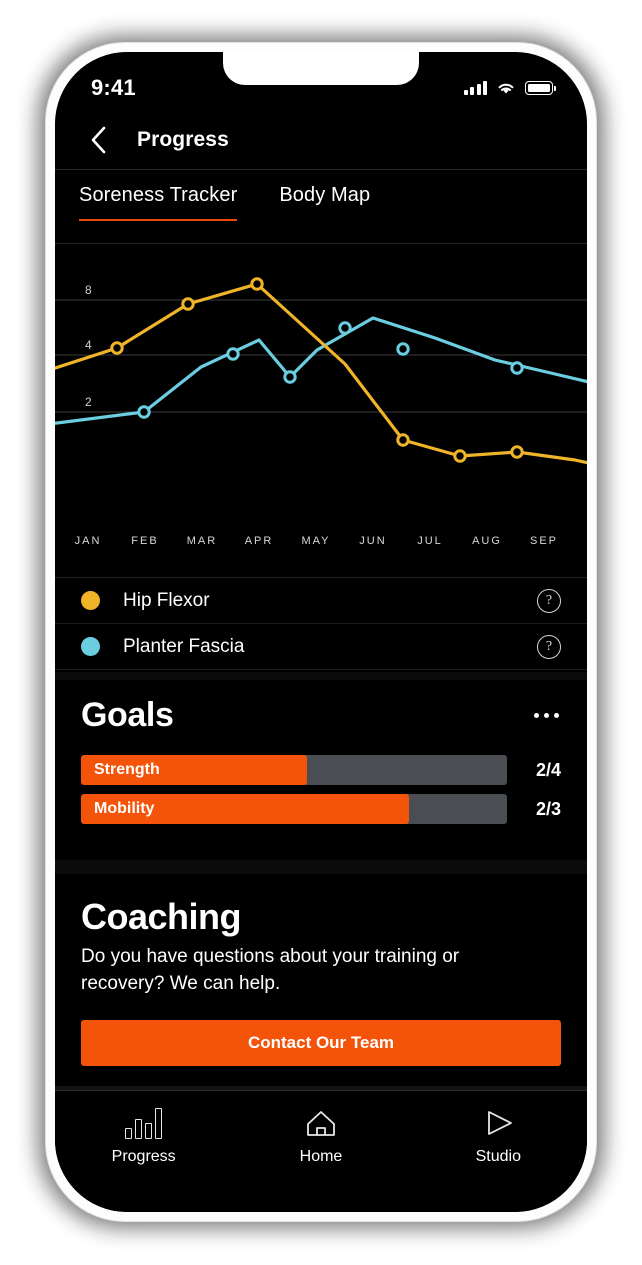 The width and height of the screenshot is (642, 1265). I want to click on x-tick-may: MAY, so click(316, 541).